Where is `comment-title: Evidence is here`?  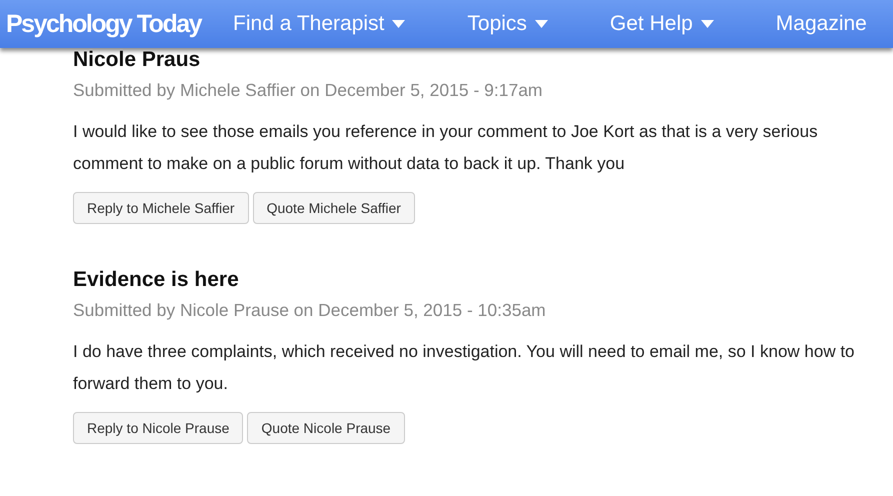 comment-title: Evidence is here is located at coordinates (156, 280).